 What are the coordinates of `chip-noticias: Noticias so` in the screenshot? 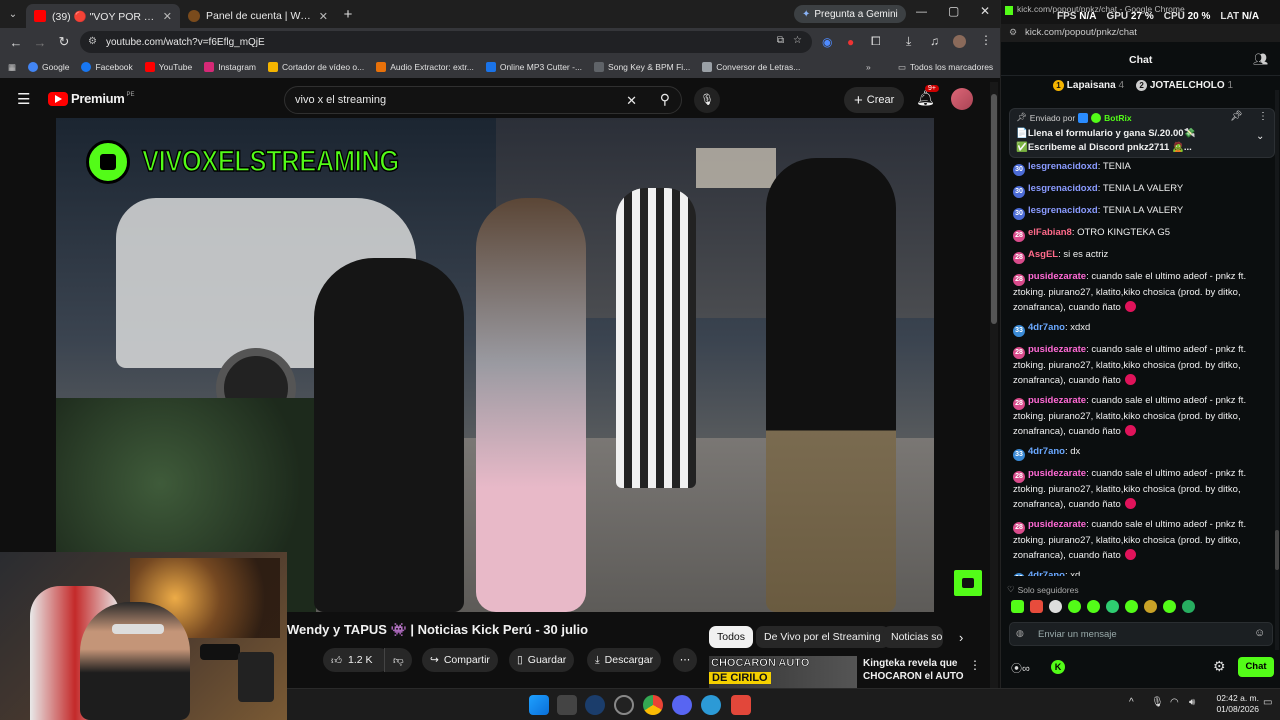 It's located at (913, 637).